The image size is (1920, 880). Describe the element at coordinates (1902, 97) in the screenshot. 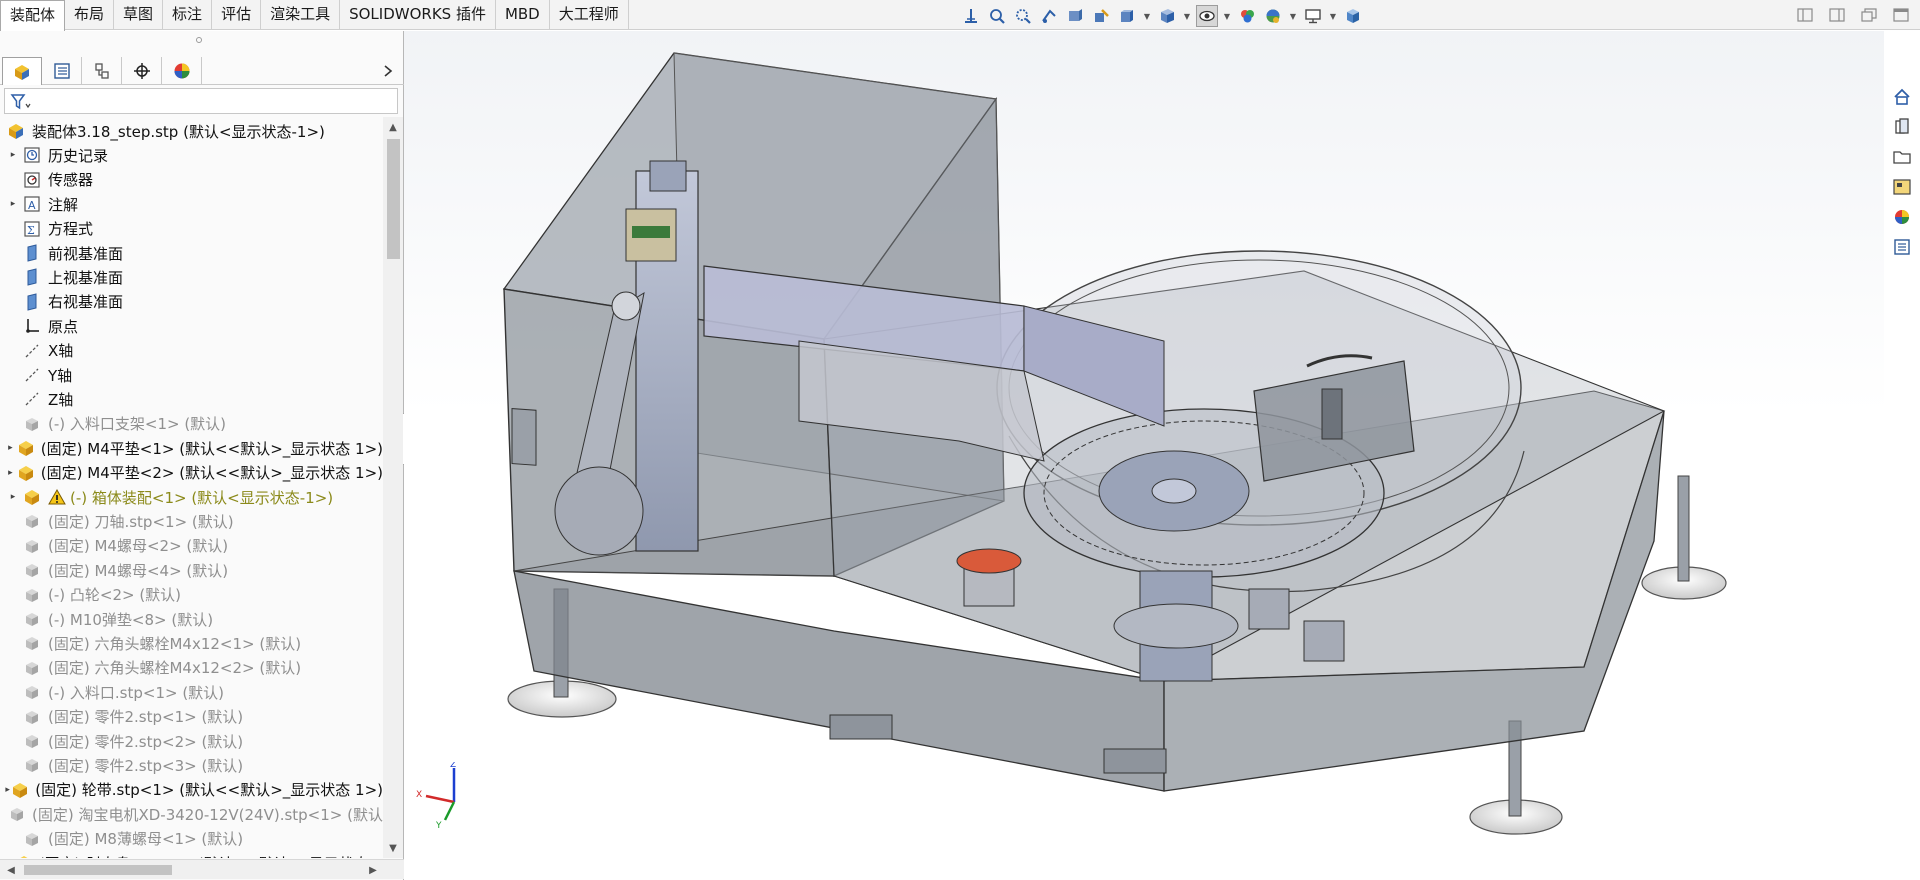

I see `home-icon` at that location.